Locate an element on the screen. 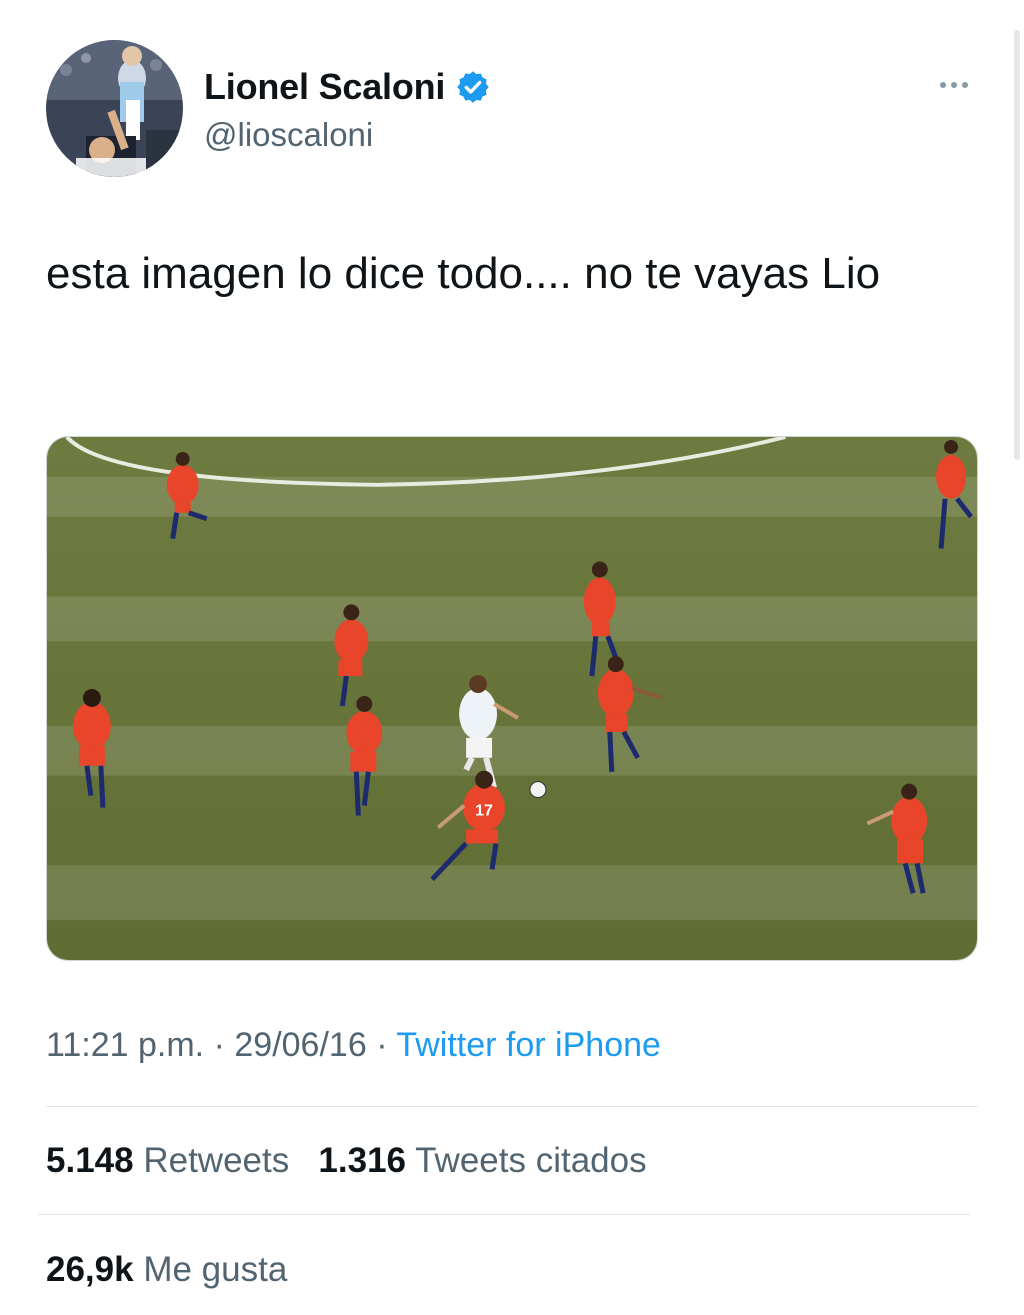 Image resolution: width=1024 pixels, height=1315 pixels. quotes-stat: 1.316 Tweets citados is located at coordinates (482, 1160).